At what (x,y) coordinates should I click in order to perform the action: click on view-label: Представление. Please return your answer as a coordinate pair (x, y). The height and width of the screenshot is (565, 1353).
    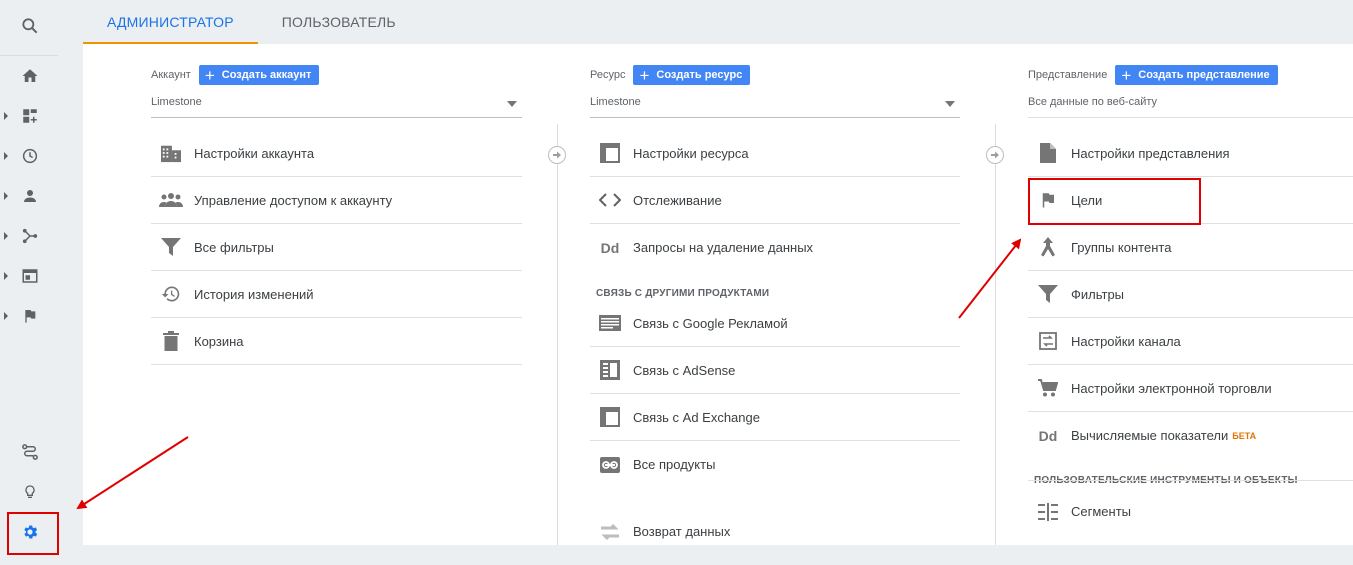
    Looking at the image, I should click on (1068, 75).